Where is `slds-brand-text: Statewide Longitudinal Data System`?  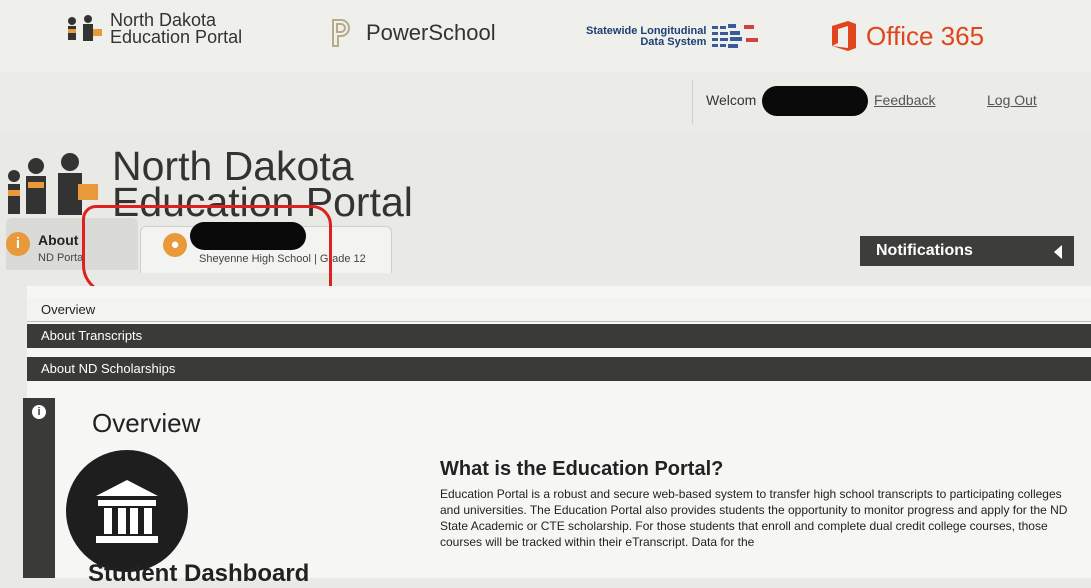
slds-brand-text: Statewide Longitudinal Data System is located at coordinates (646, 37).